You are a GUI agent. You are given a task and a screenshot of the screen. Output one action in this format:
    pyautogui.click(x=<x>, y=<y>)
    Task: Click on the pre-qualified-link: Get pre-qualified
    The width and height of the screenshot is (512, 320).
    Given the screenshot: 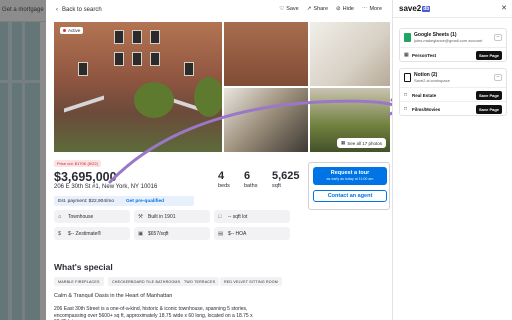 What is the action you would take?
    pyautogui.click(x=145, y=201)
    